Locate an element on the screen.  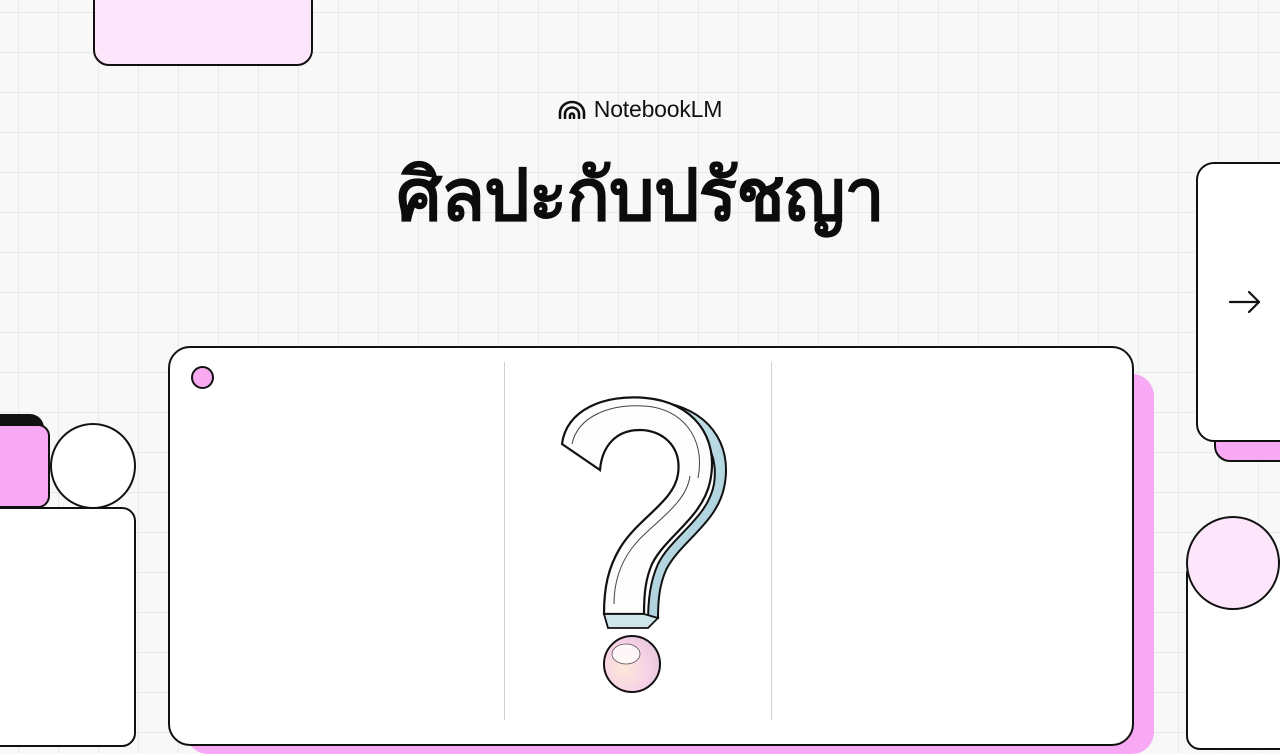
decor-left-white-card is located at coordinates (68, 627).